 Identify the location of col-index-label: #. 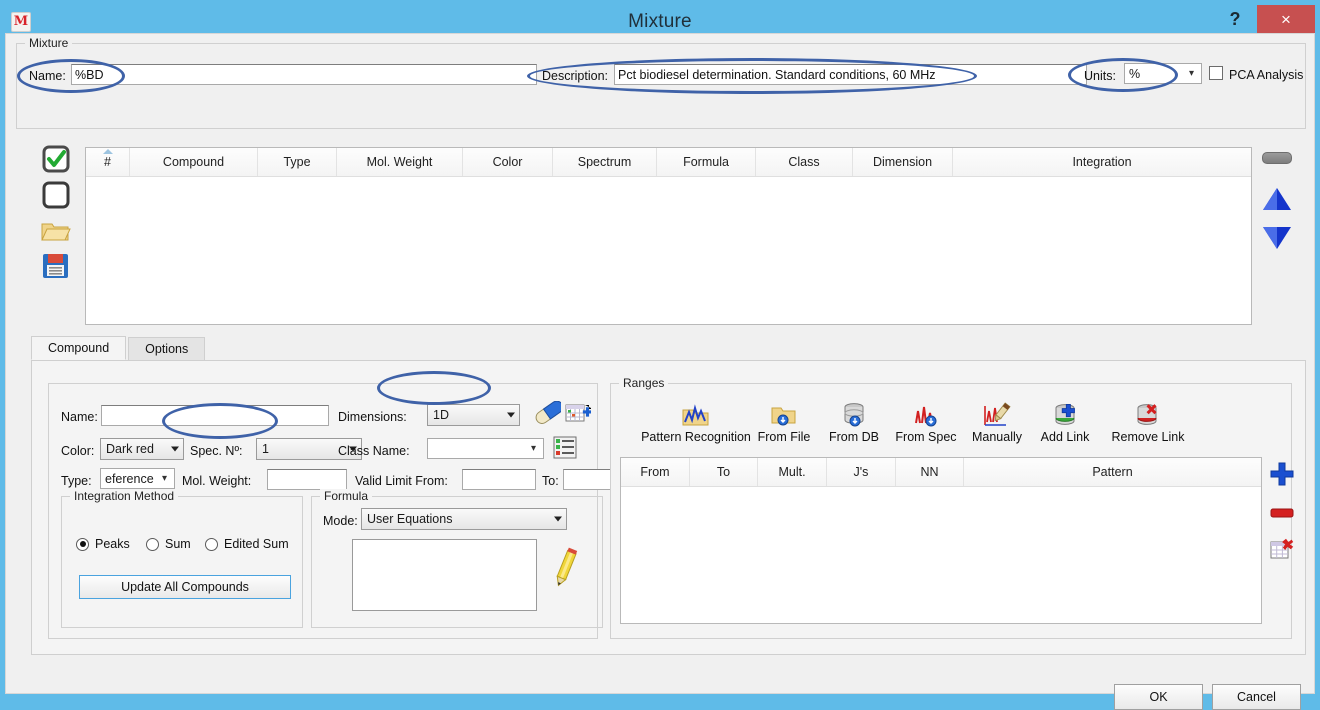
(107, 162).